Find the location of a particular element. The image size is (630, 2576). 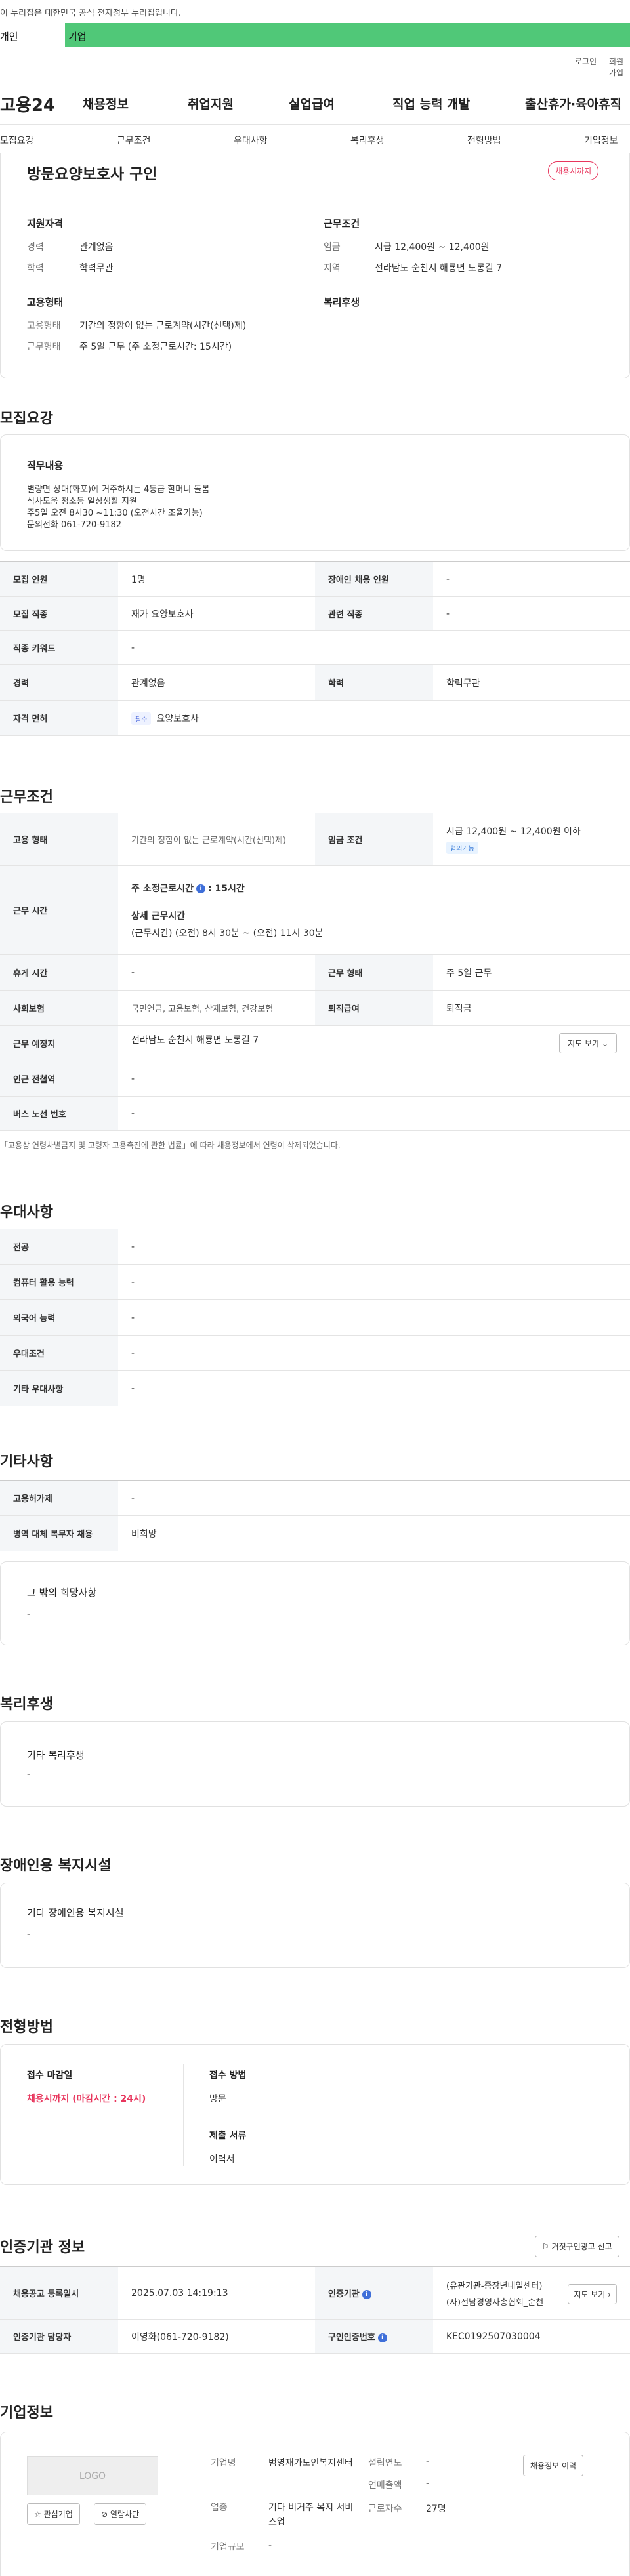

agency-map-button: 지도 보기 › is located at coordinates (592, 2293).